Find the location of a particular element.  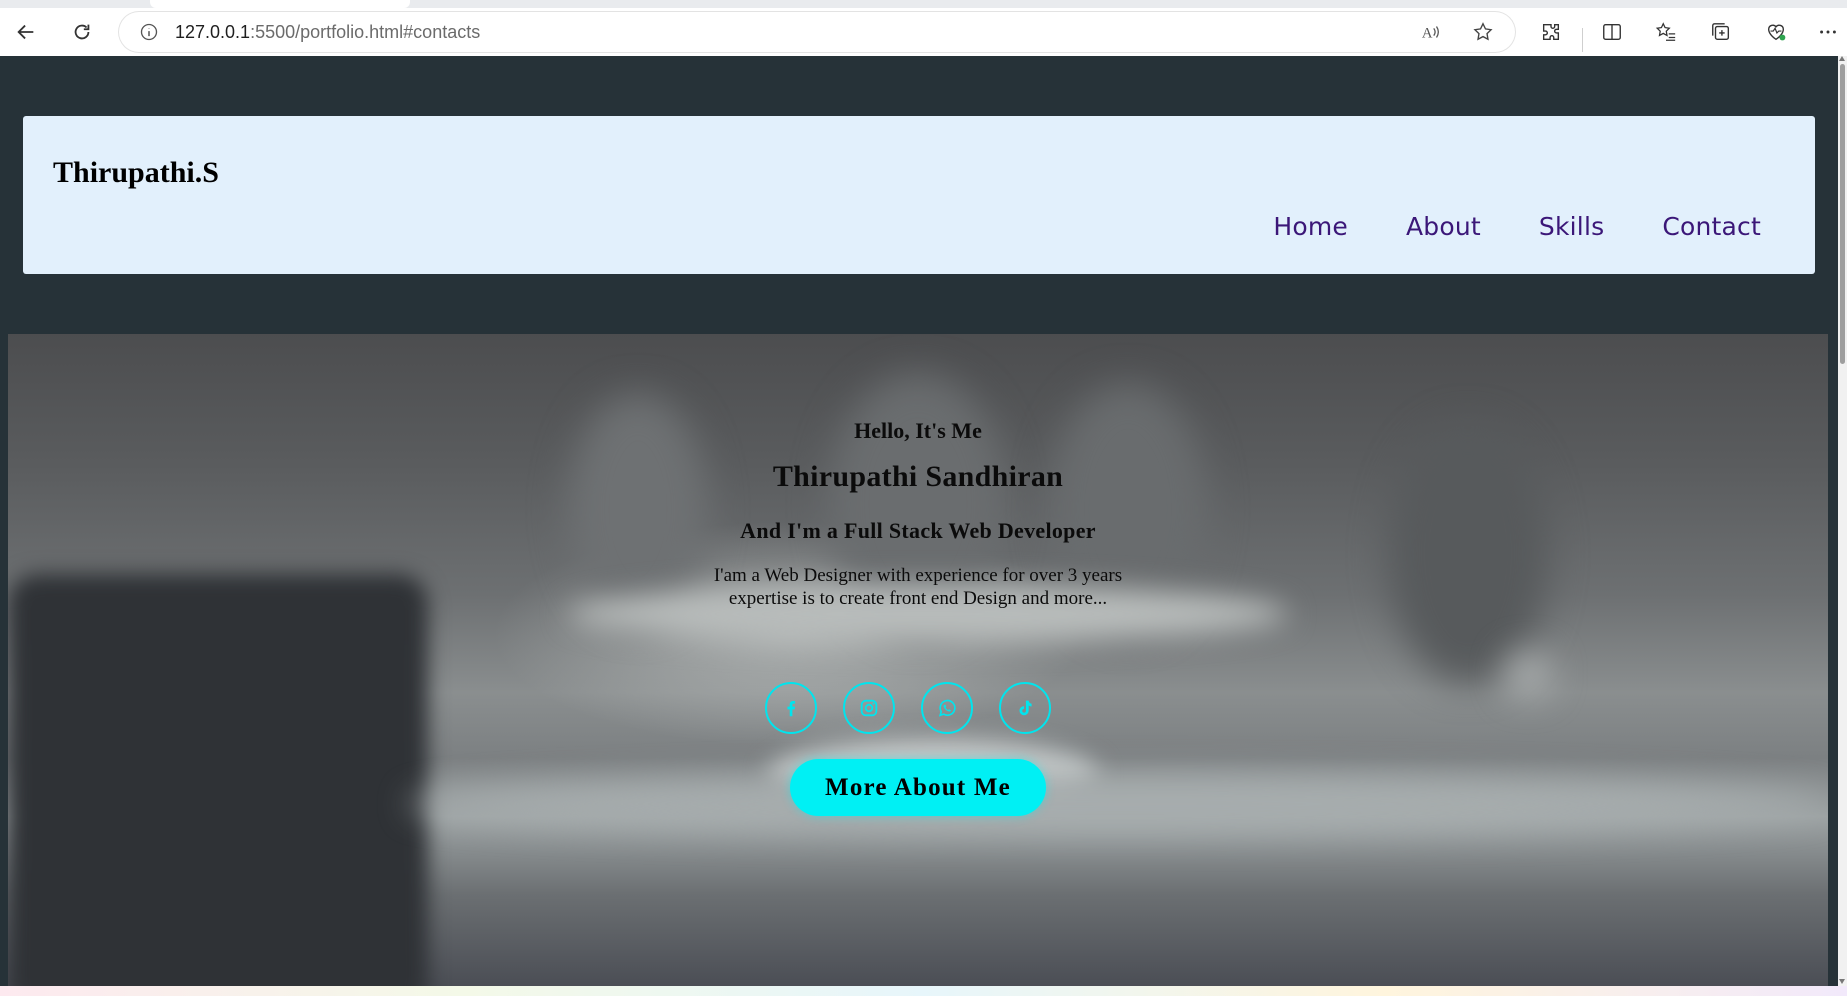

tiktok-link is located at coordinates (1025, 708).